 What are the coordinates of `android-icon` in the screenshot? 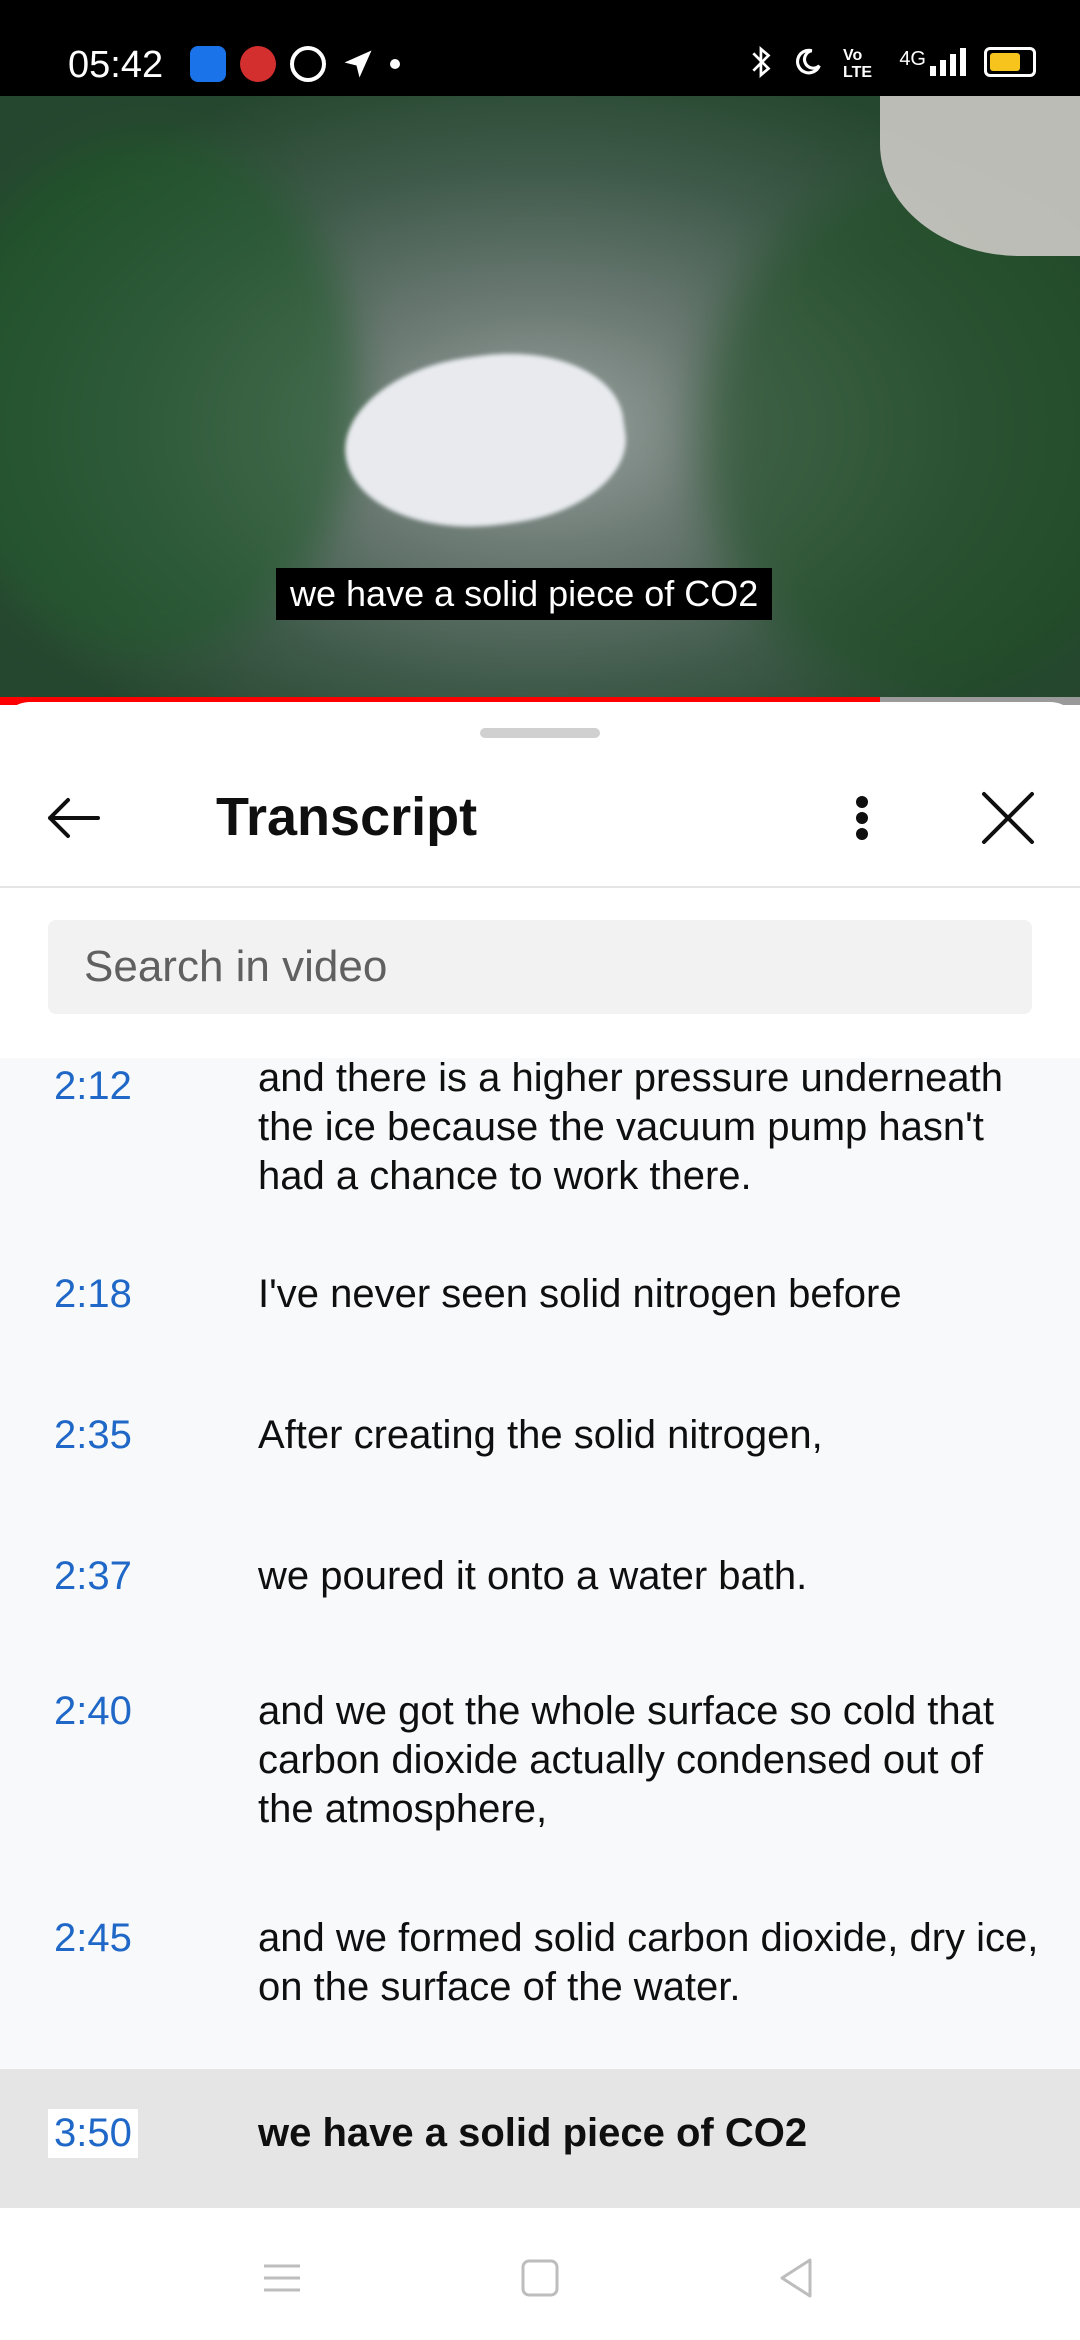 It's located at (208, 64).